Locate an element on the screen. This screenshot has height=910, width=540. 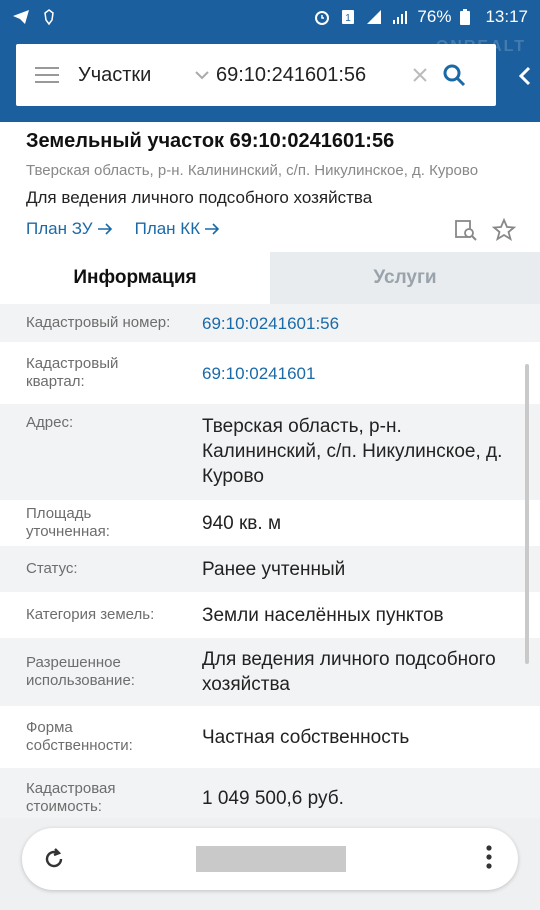
plan-kk-link: План КК is located at coordinates (178, 229).